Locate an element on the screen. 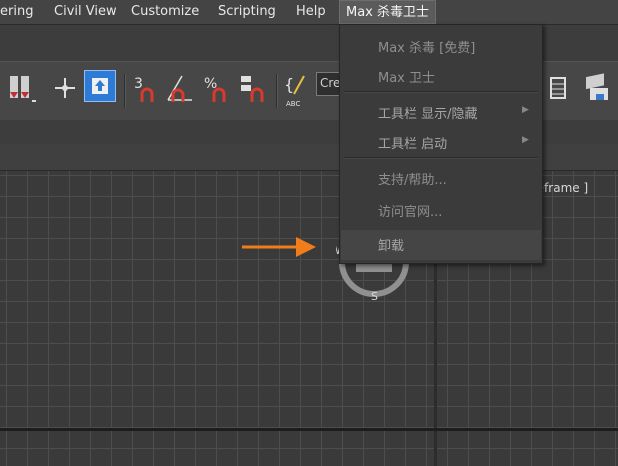  spinner-snap-icon is located at coordinates (253, 90).